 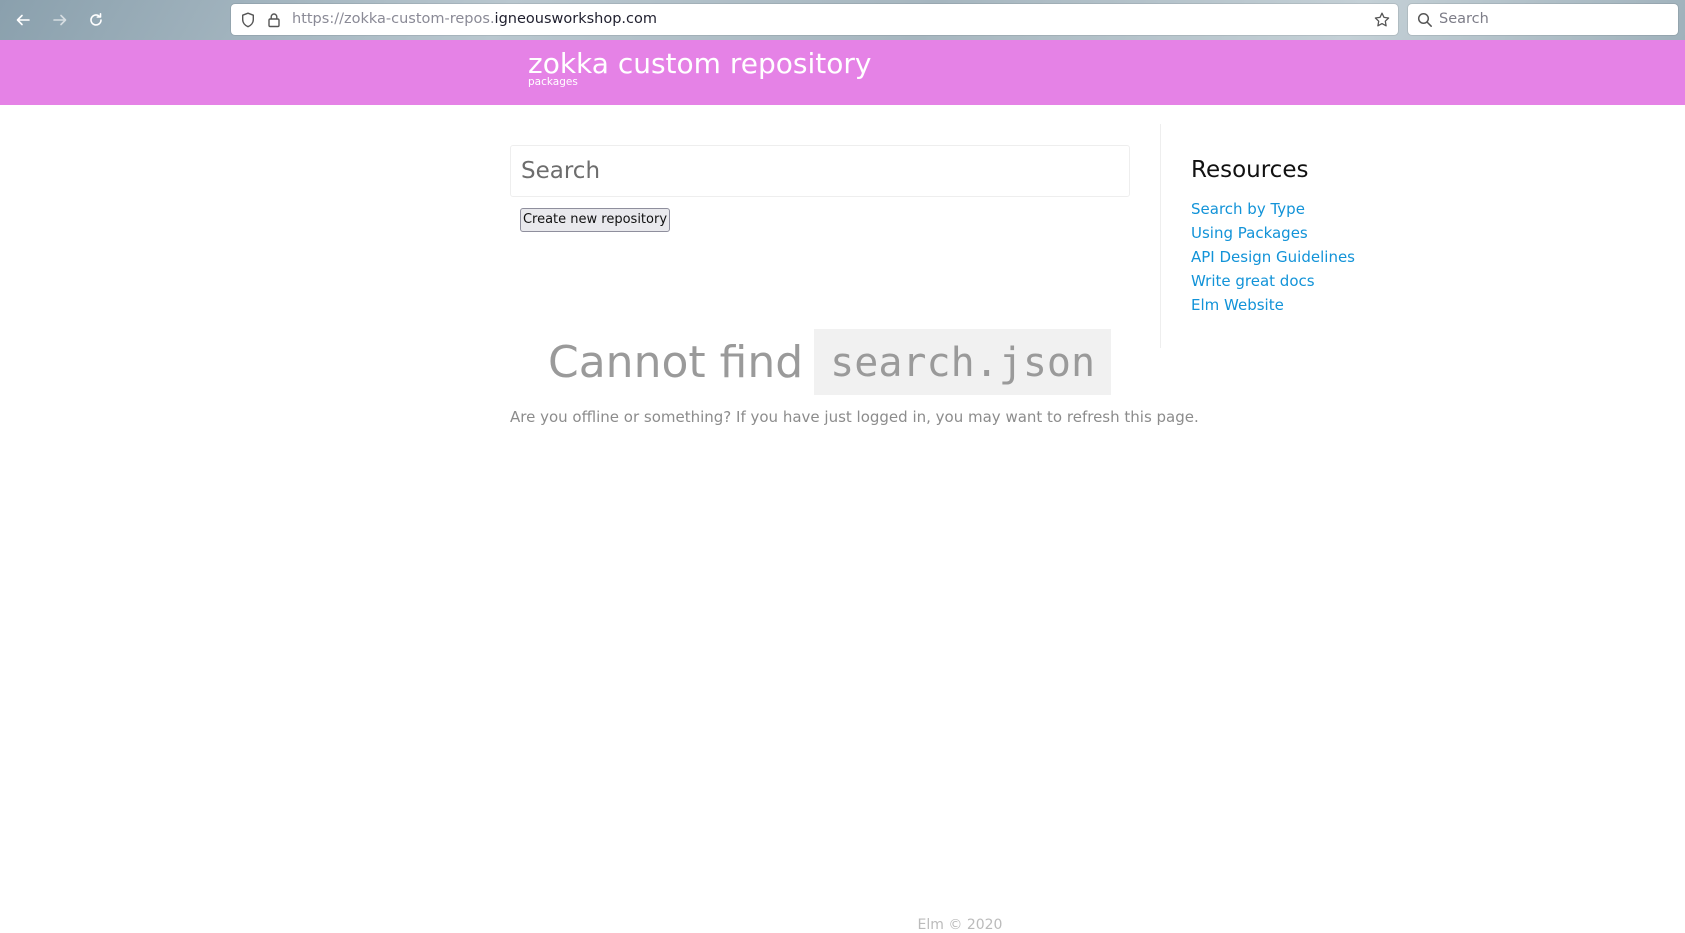 What do you see at coordinates (1237, 305) in the screenshot?
I see `link-elm-website: Elm Website` at bounding box center [1237, 305].